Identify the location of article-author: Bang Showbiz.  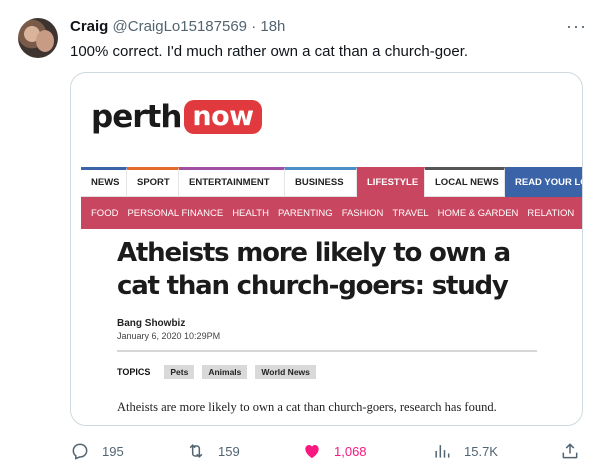
(151, 323).